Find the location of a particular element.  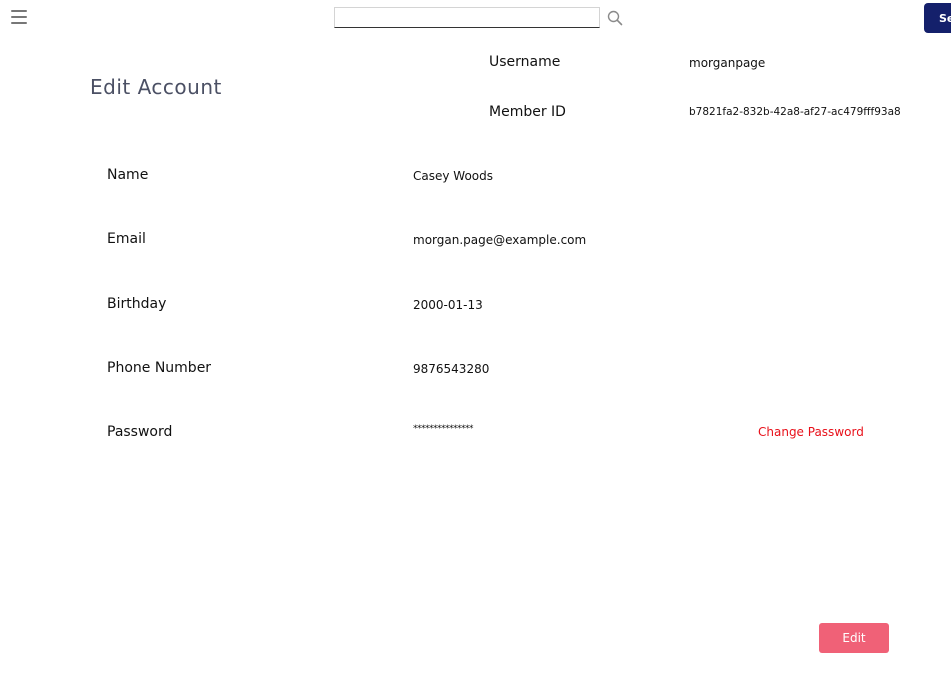

search-input is located at coordinates (467, 17).